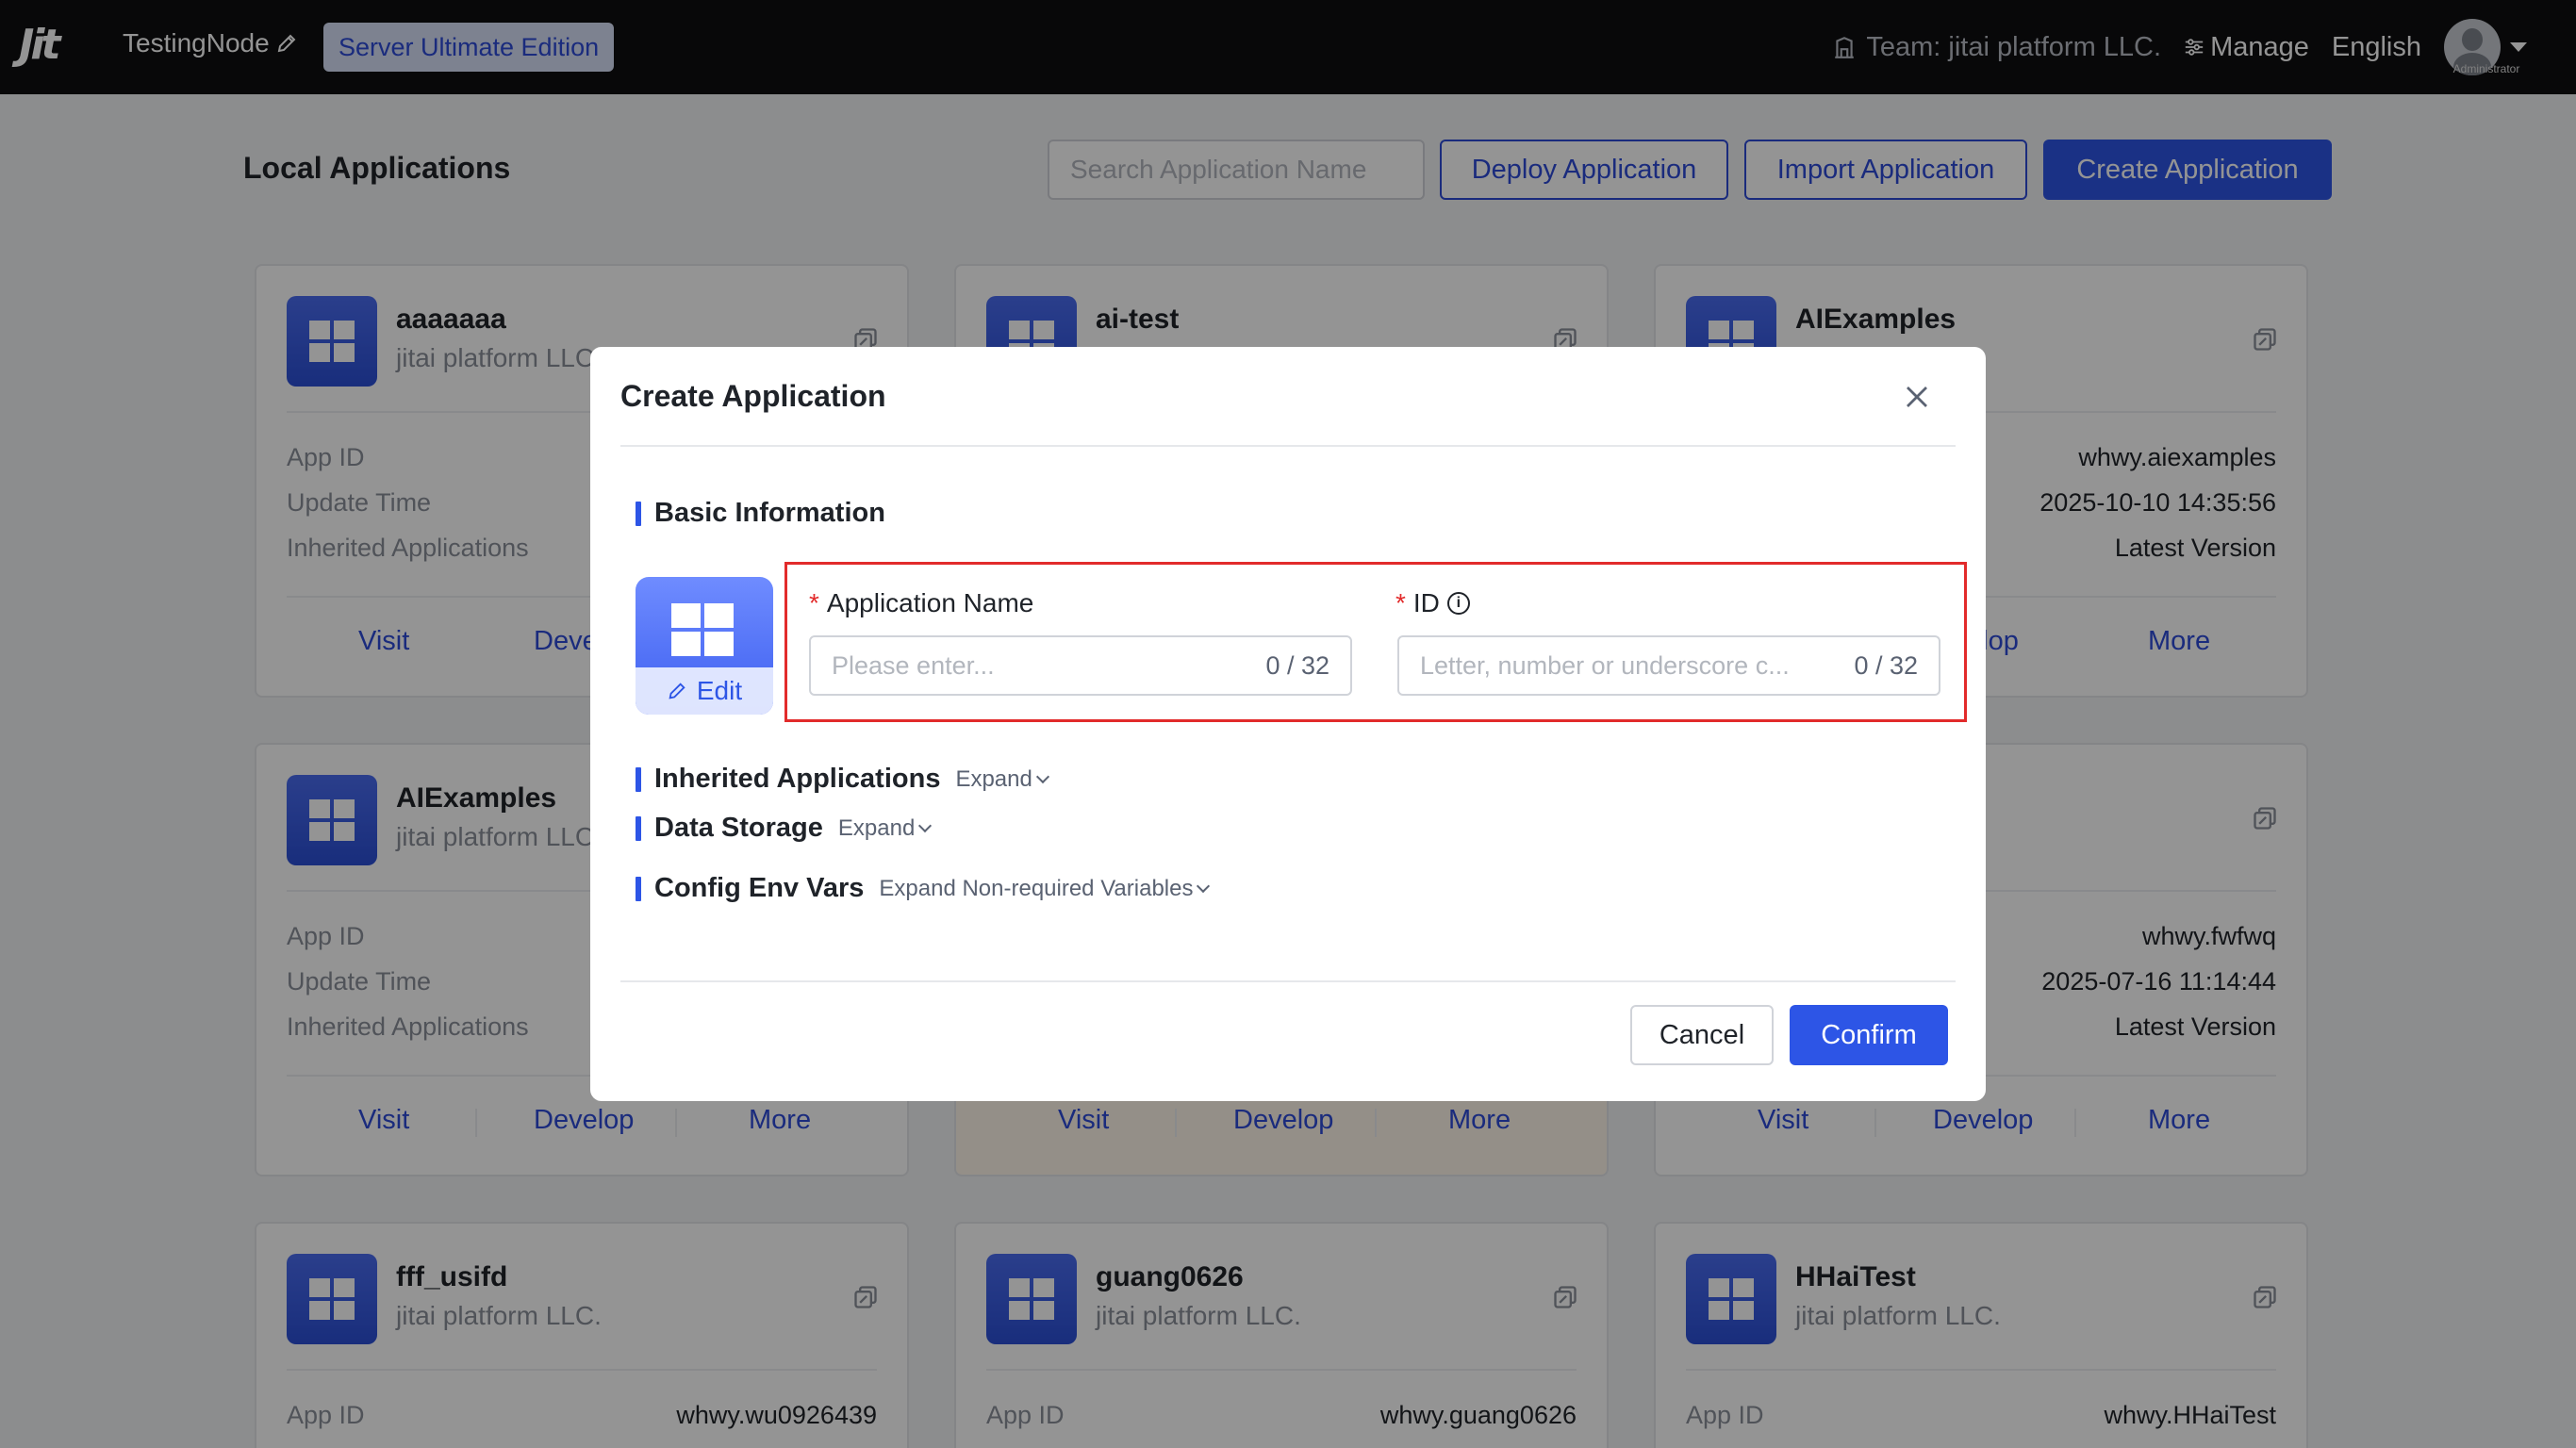 The width and height of the screenshot is (2576, 1448). Describe the element at coordinates (1702, 1035) in the screenshot. I see `cancel-button: Cancel` at that location.